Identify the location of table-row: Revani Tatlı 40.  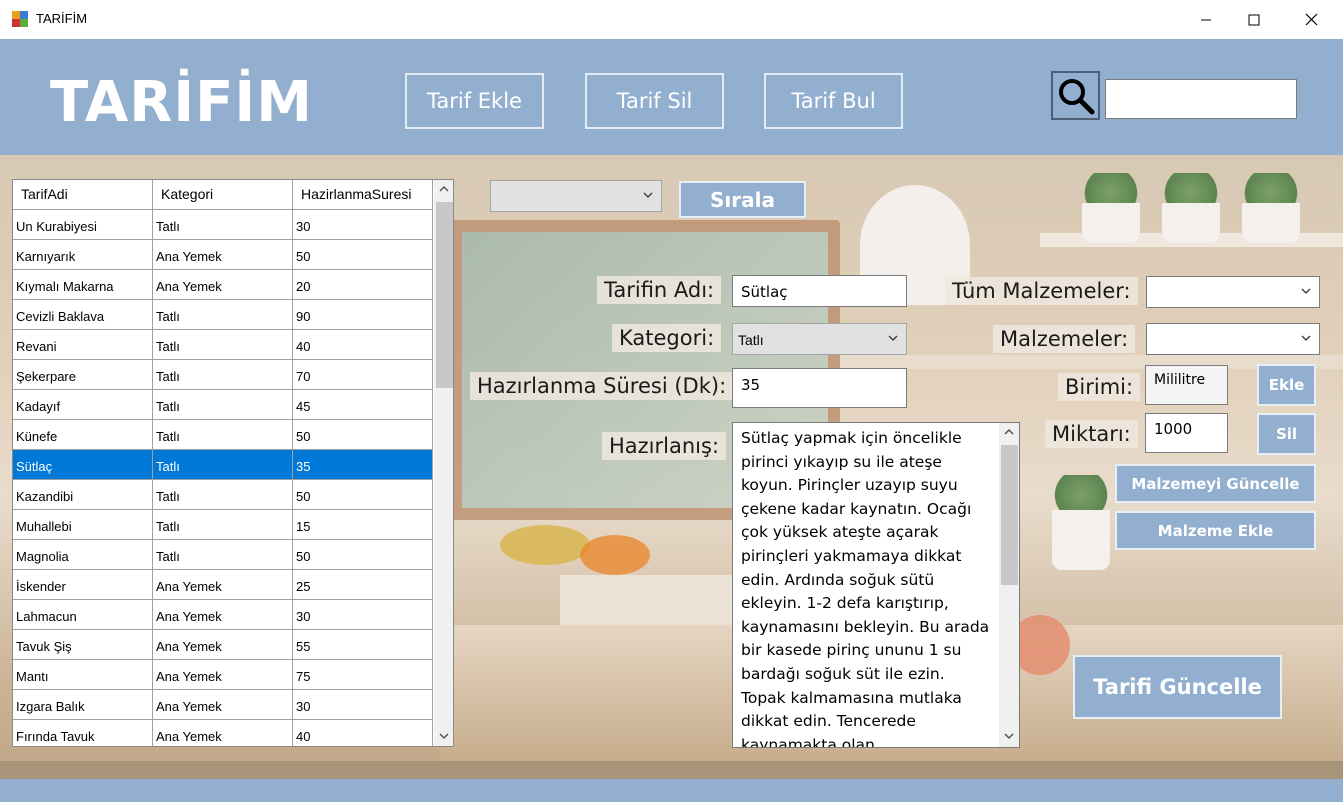
(223, 345).